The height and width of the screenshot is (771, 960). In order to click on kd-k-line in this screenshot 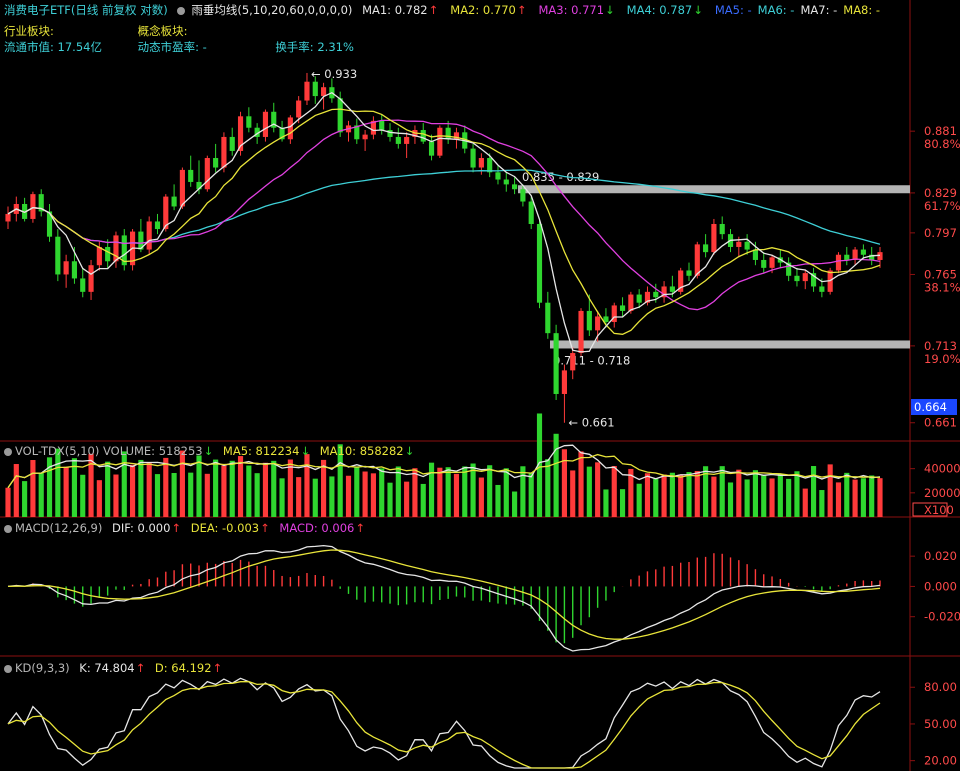, I will do `click(444, 723)`.